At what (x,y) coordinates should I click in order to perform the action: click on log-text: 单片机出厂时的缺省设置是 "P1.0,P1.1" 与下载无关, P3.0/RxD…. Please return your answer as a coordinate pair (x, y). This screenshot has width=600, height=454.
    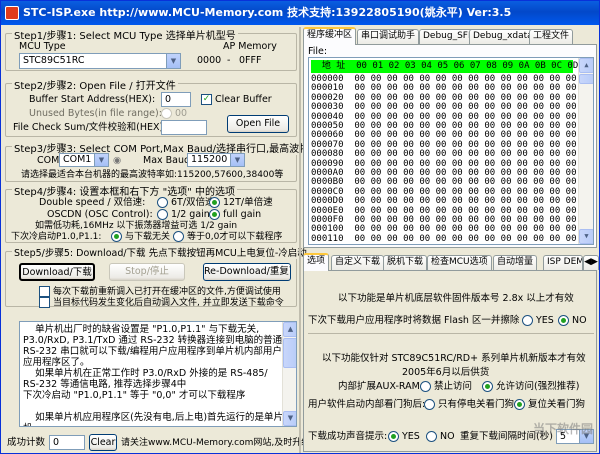
    Looking at the image, I should click on (153, 375).